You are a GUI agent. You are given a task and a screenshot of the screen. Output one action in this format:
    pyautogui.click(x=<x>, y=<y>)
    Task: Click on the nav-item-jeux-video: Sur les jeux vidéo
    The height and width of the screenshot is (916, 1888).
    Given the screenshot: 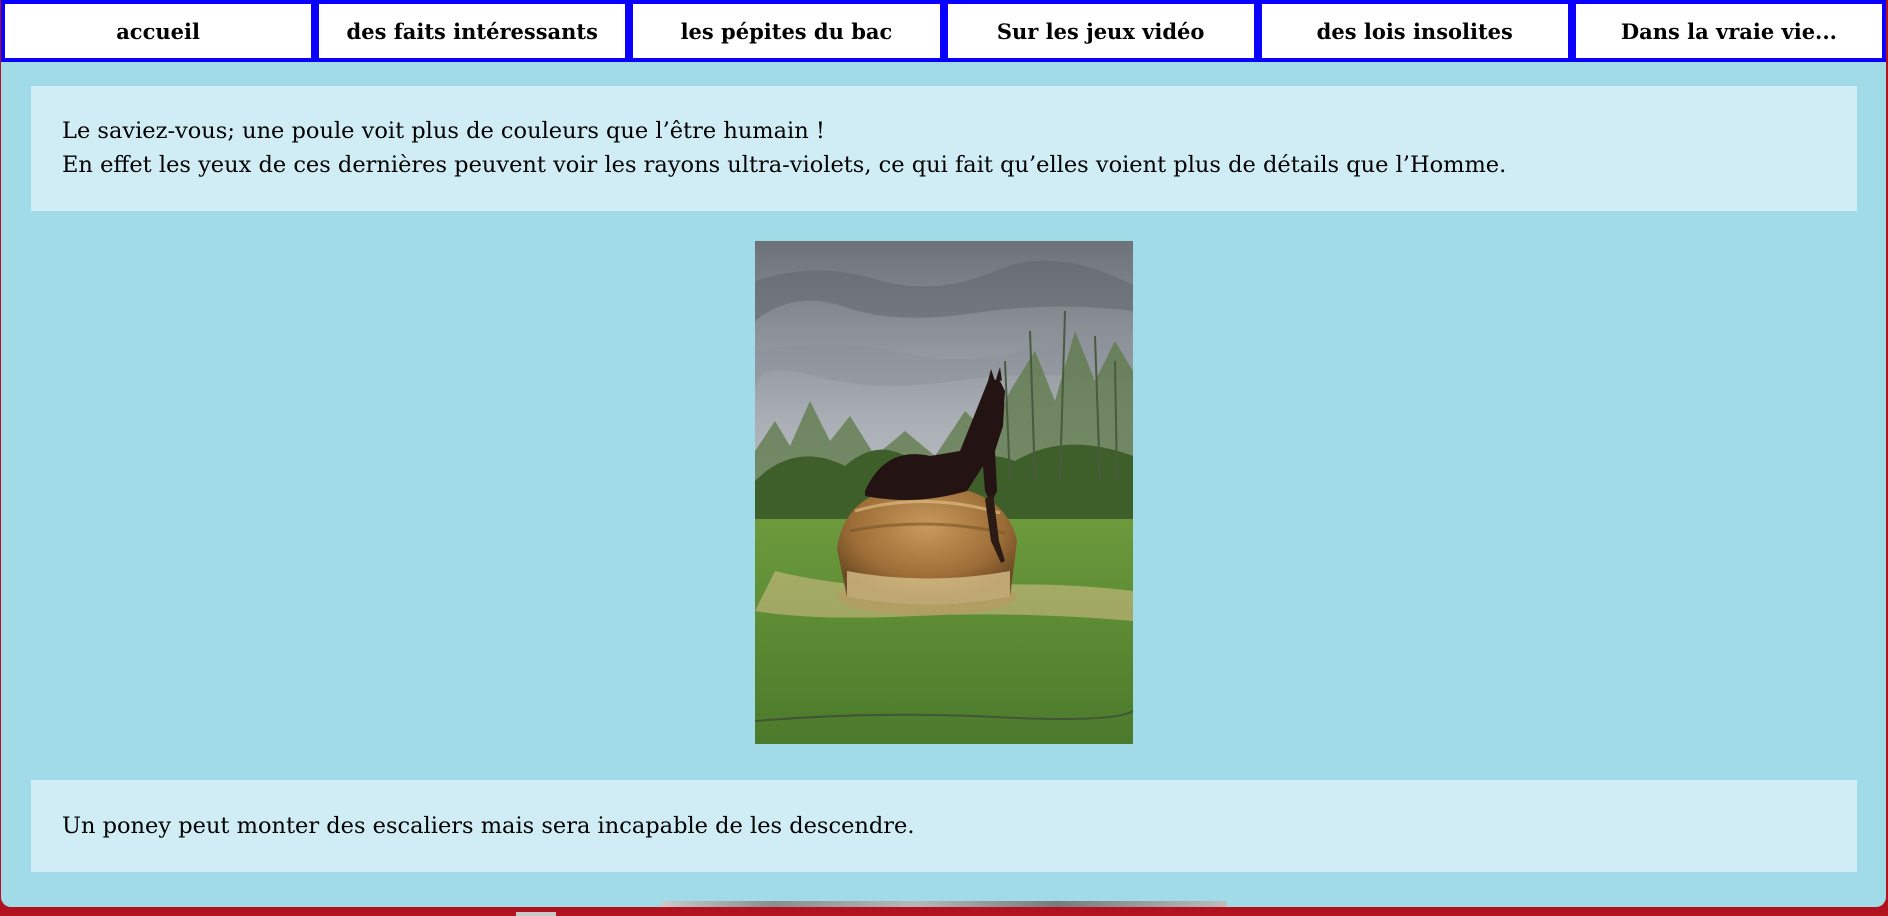 What is the action you would take?
    pyautogui.click(x=1100, y=31)
    